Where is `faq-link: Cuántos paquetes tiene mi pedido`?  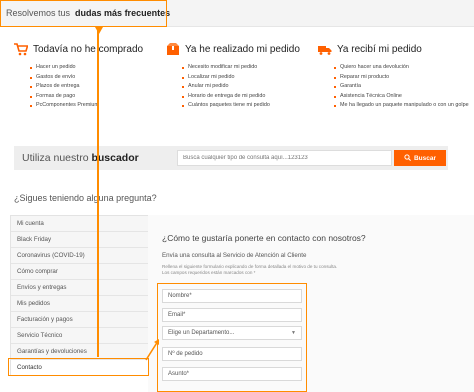
faq-link: Cuántos paquetes tiene mi pedido is located at coordinates (241, 106).